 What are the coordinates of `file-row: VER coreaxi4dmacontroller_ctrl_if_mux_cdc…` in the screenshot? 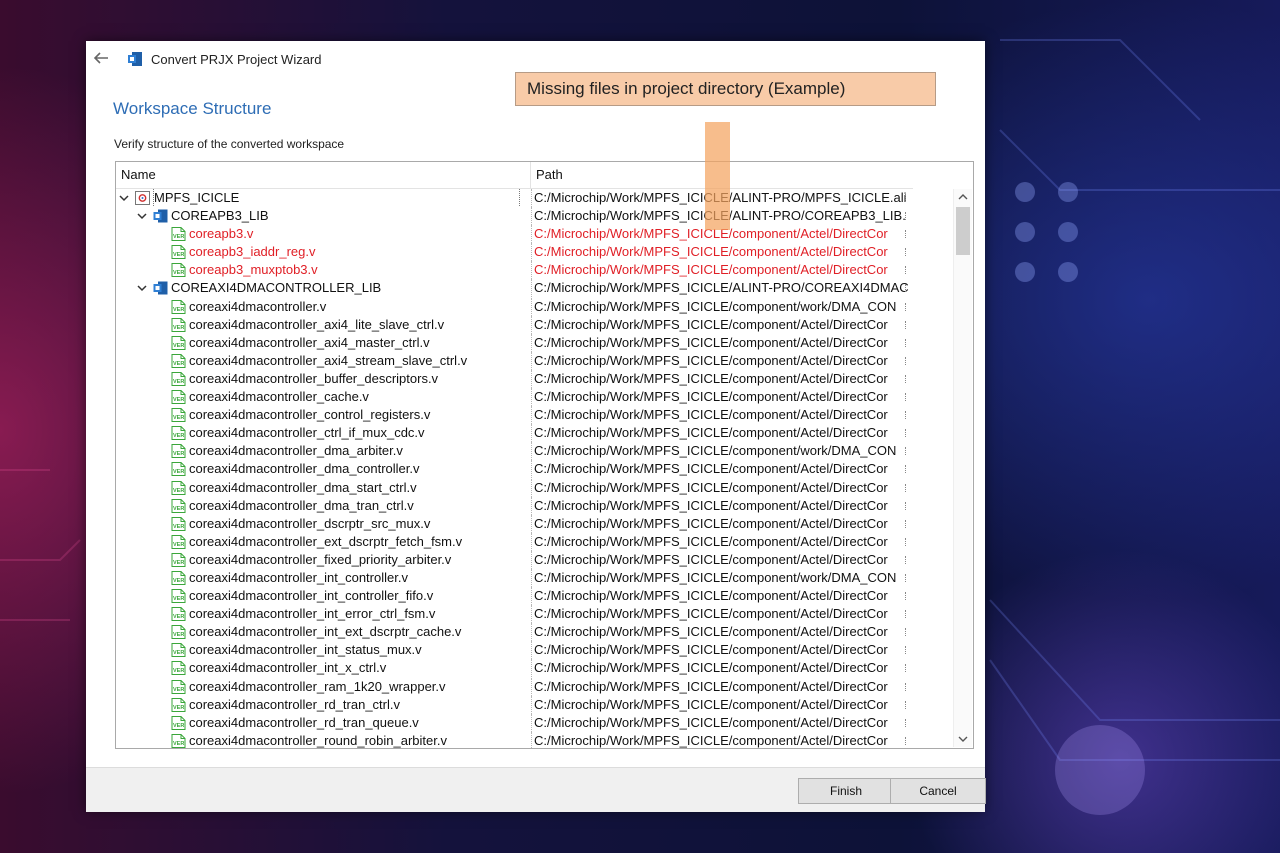 It's located at (514, 433).